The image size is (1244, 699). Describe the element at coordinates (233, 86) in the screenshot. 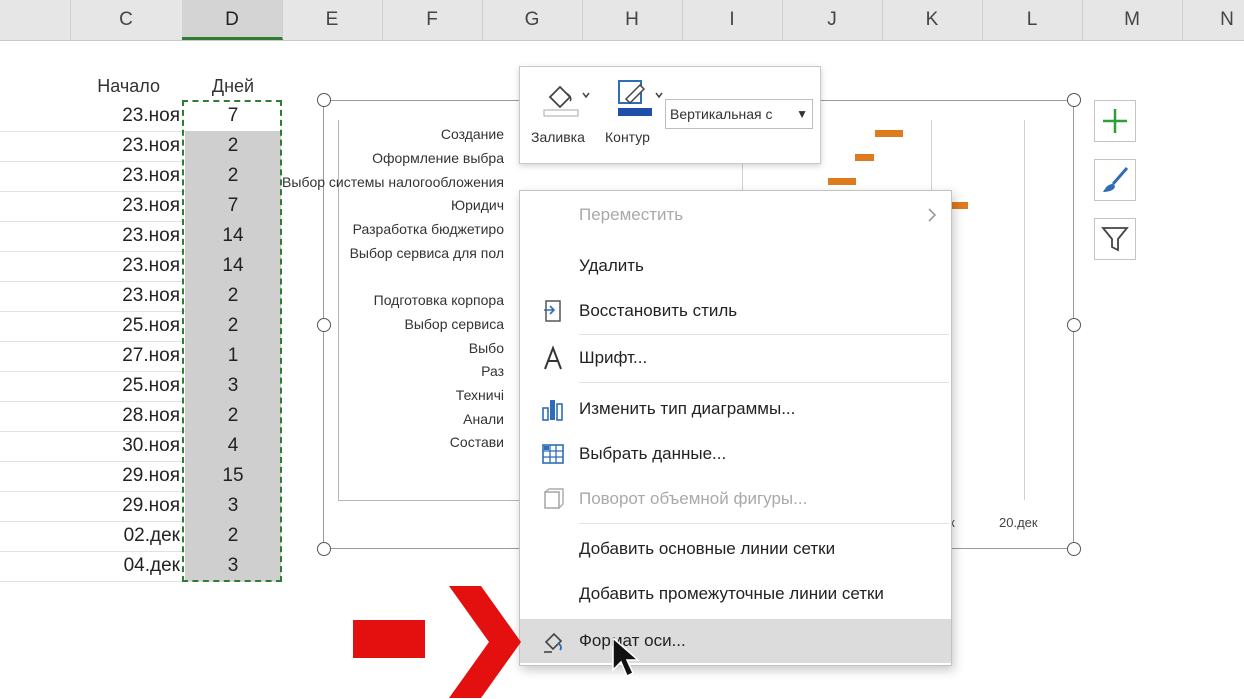

I see `days-column-header: Дней` at that location.